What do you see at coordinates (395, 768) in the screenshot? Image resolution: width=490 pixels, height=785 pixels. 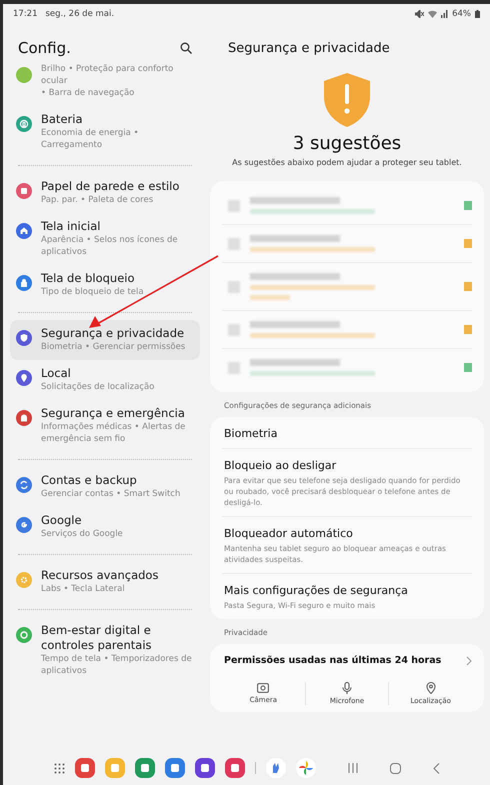 I see `home-button` at bounding box center [395, 768].